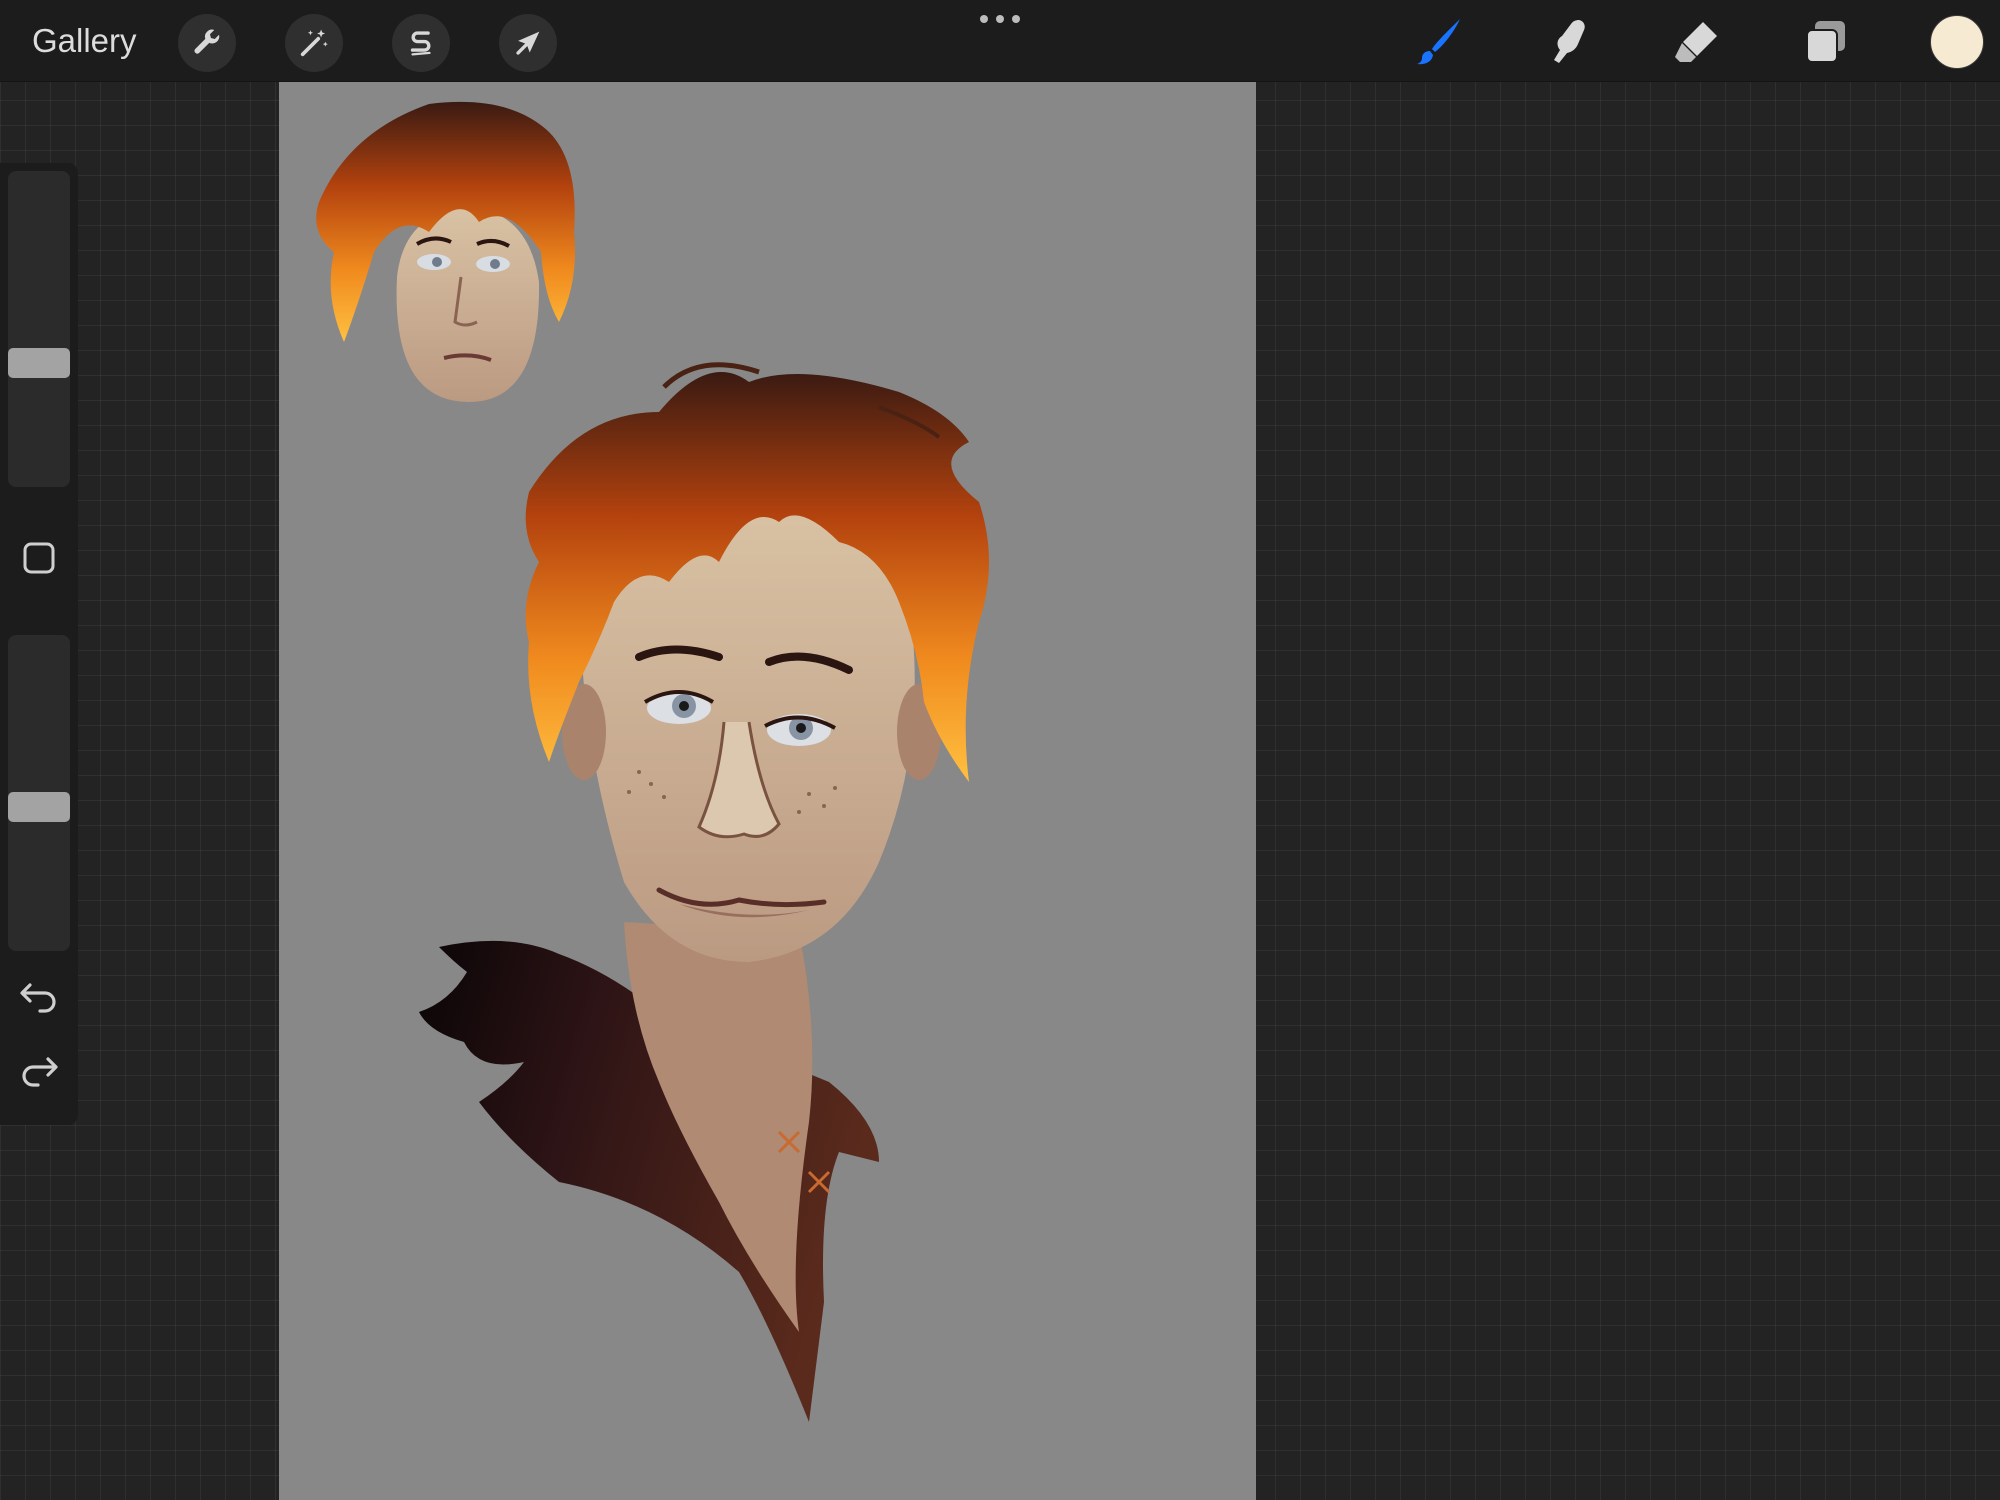 This screenshot has height=1500, width=2000. Describe the element at coordinates (39, 329) in the screenshot. I see `brush-size-slider` at that location.